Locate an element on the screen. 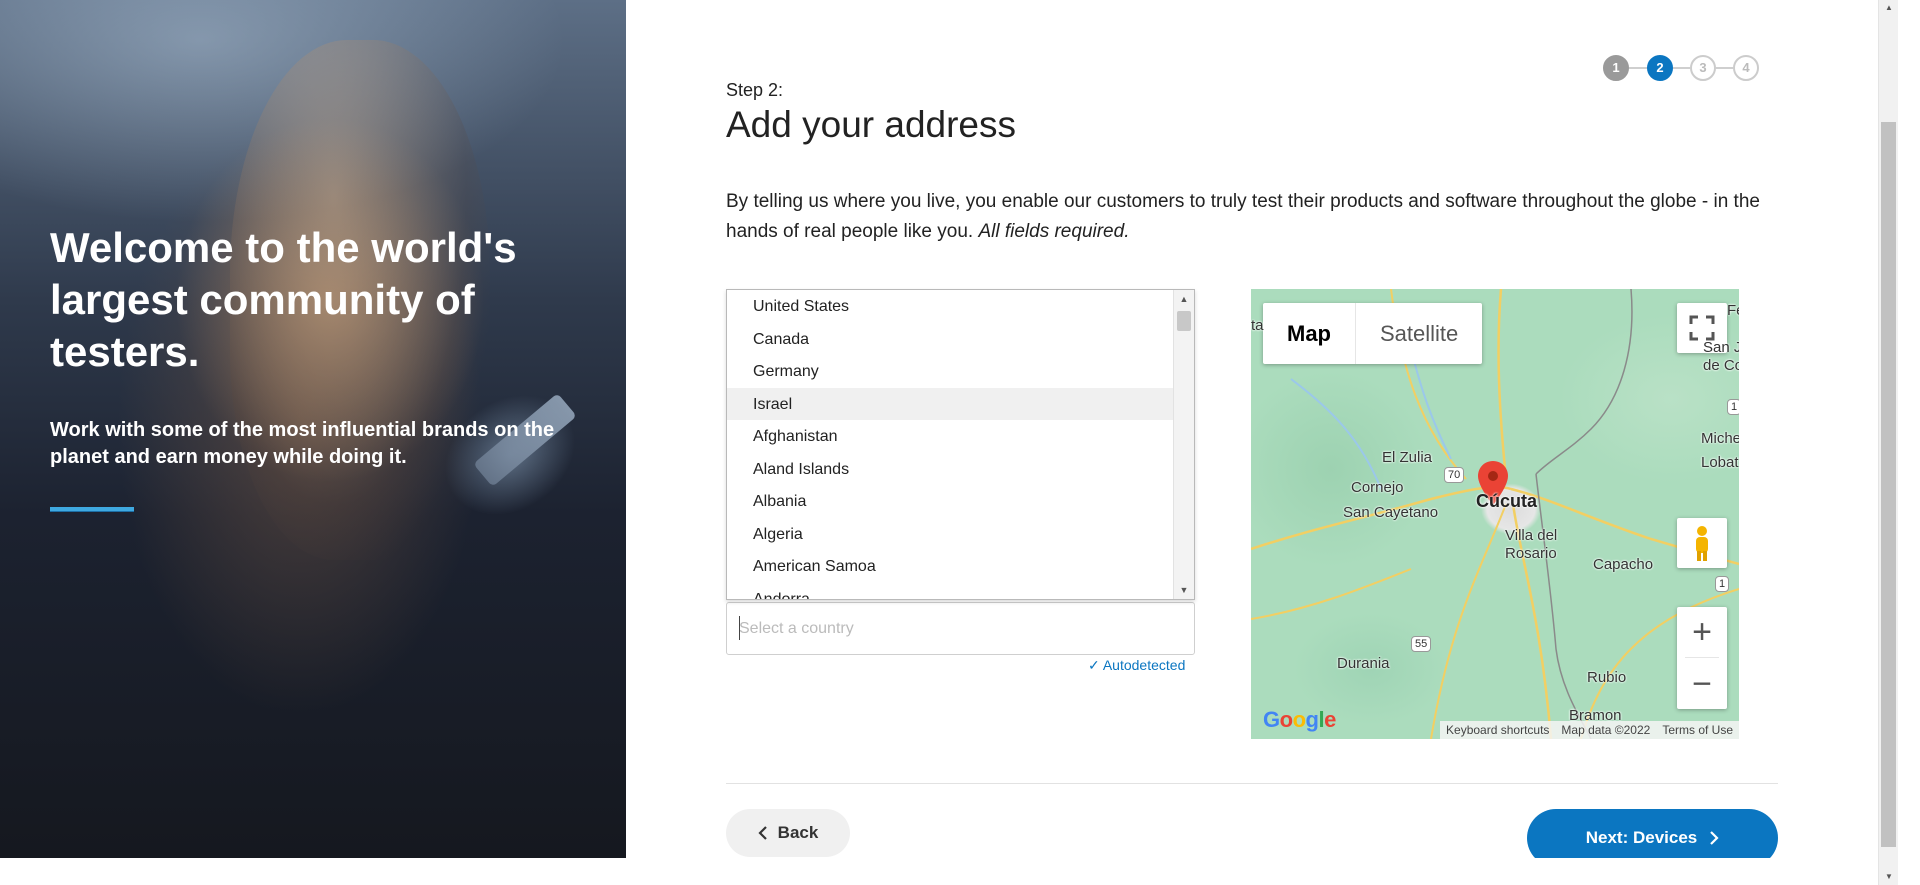  street-view-button is located at coordinates (1702, 543).